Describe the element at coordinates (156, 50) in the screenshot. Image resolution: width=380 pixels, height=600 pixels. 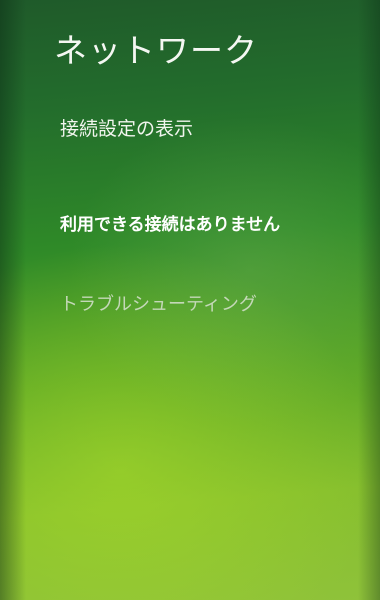
I see `panel-title: ネットワーク` at that location.